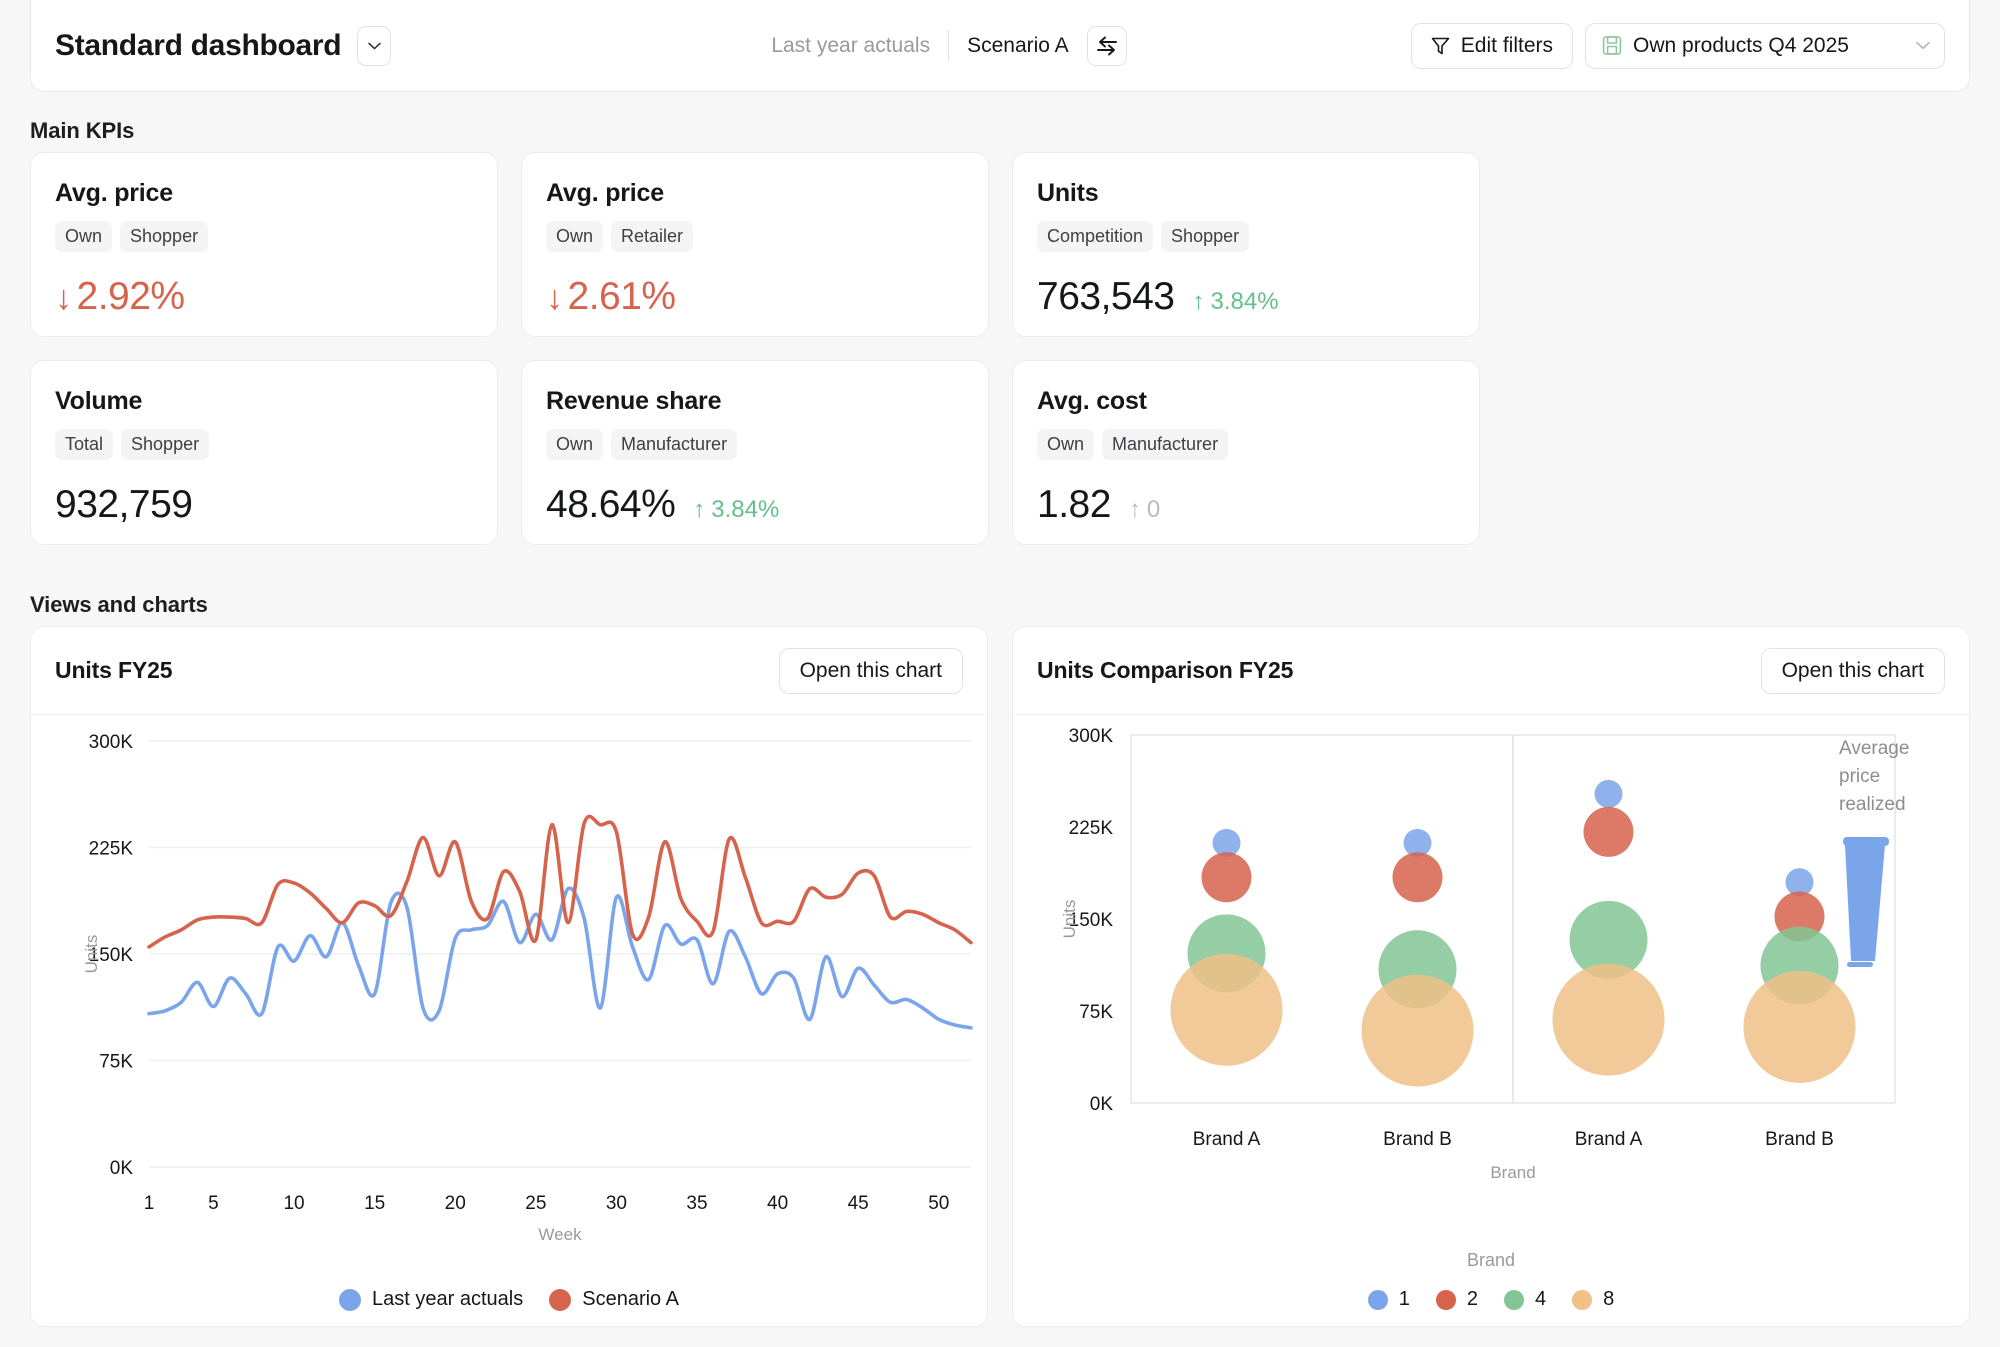 The width and height of the screenshot is (2000, 1347). Describe the element at coordinates (535, 1203) in the screenshot. I see `x-tick-label: 25` at that location.